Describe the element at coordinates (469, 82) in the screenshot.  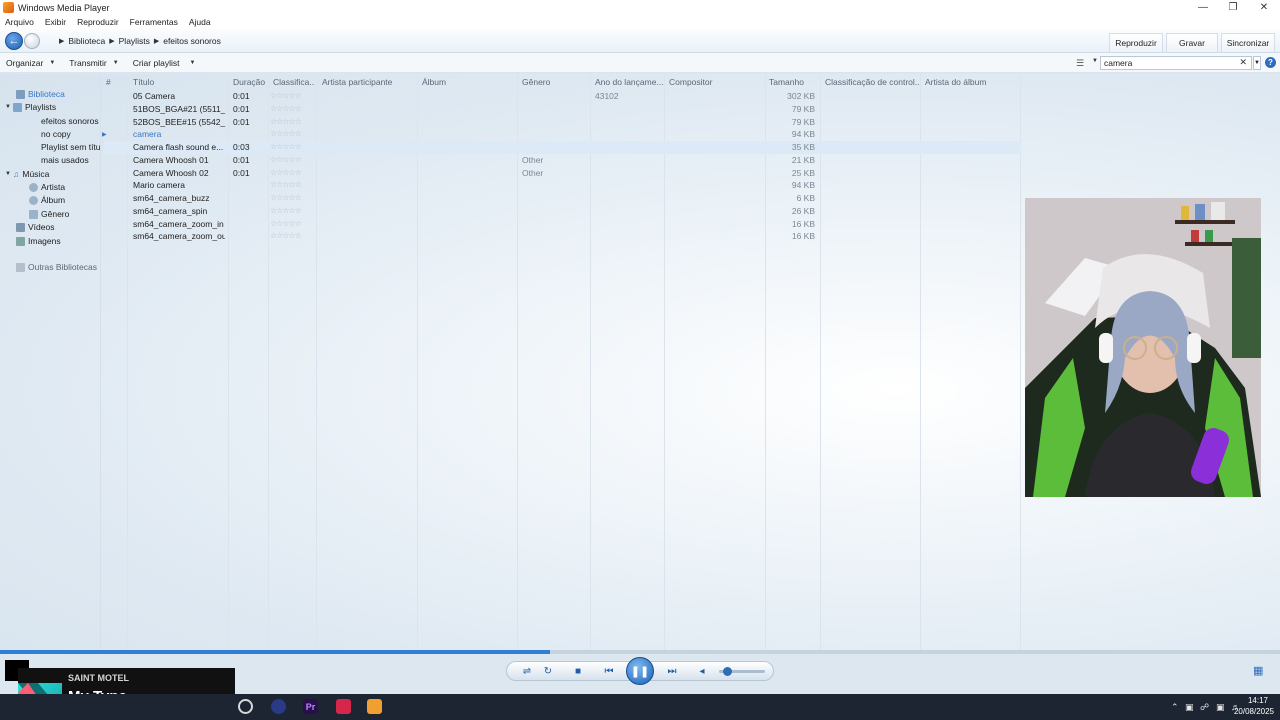
I see `column-header-album: Álbum` at that location.